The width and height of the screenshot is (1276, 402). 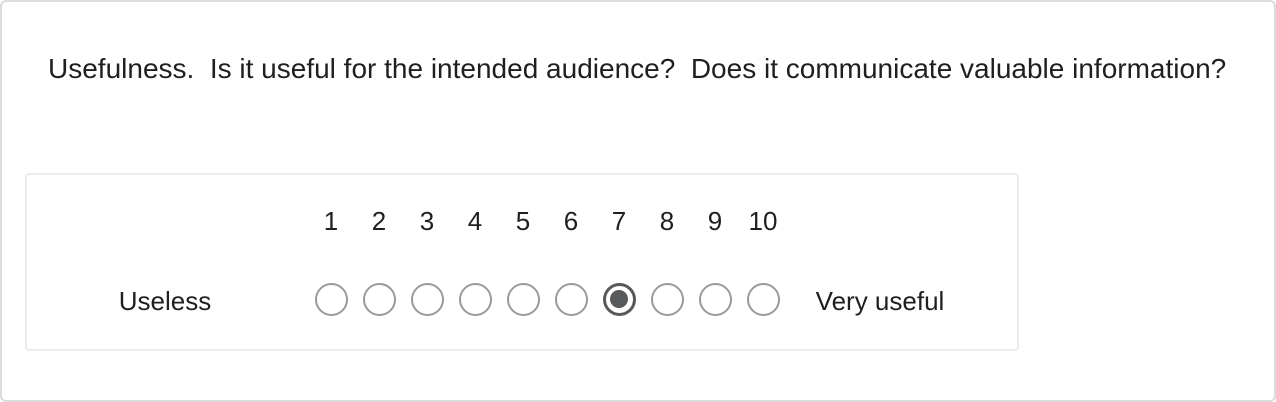 What do you see at coordinates (667, 221) in the screenshot?
I see `scale-number: 8` at bounding box center [667, 221].